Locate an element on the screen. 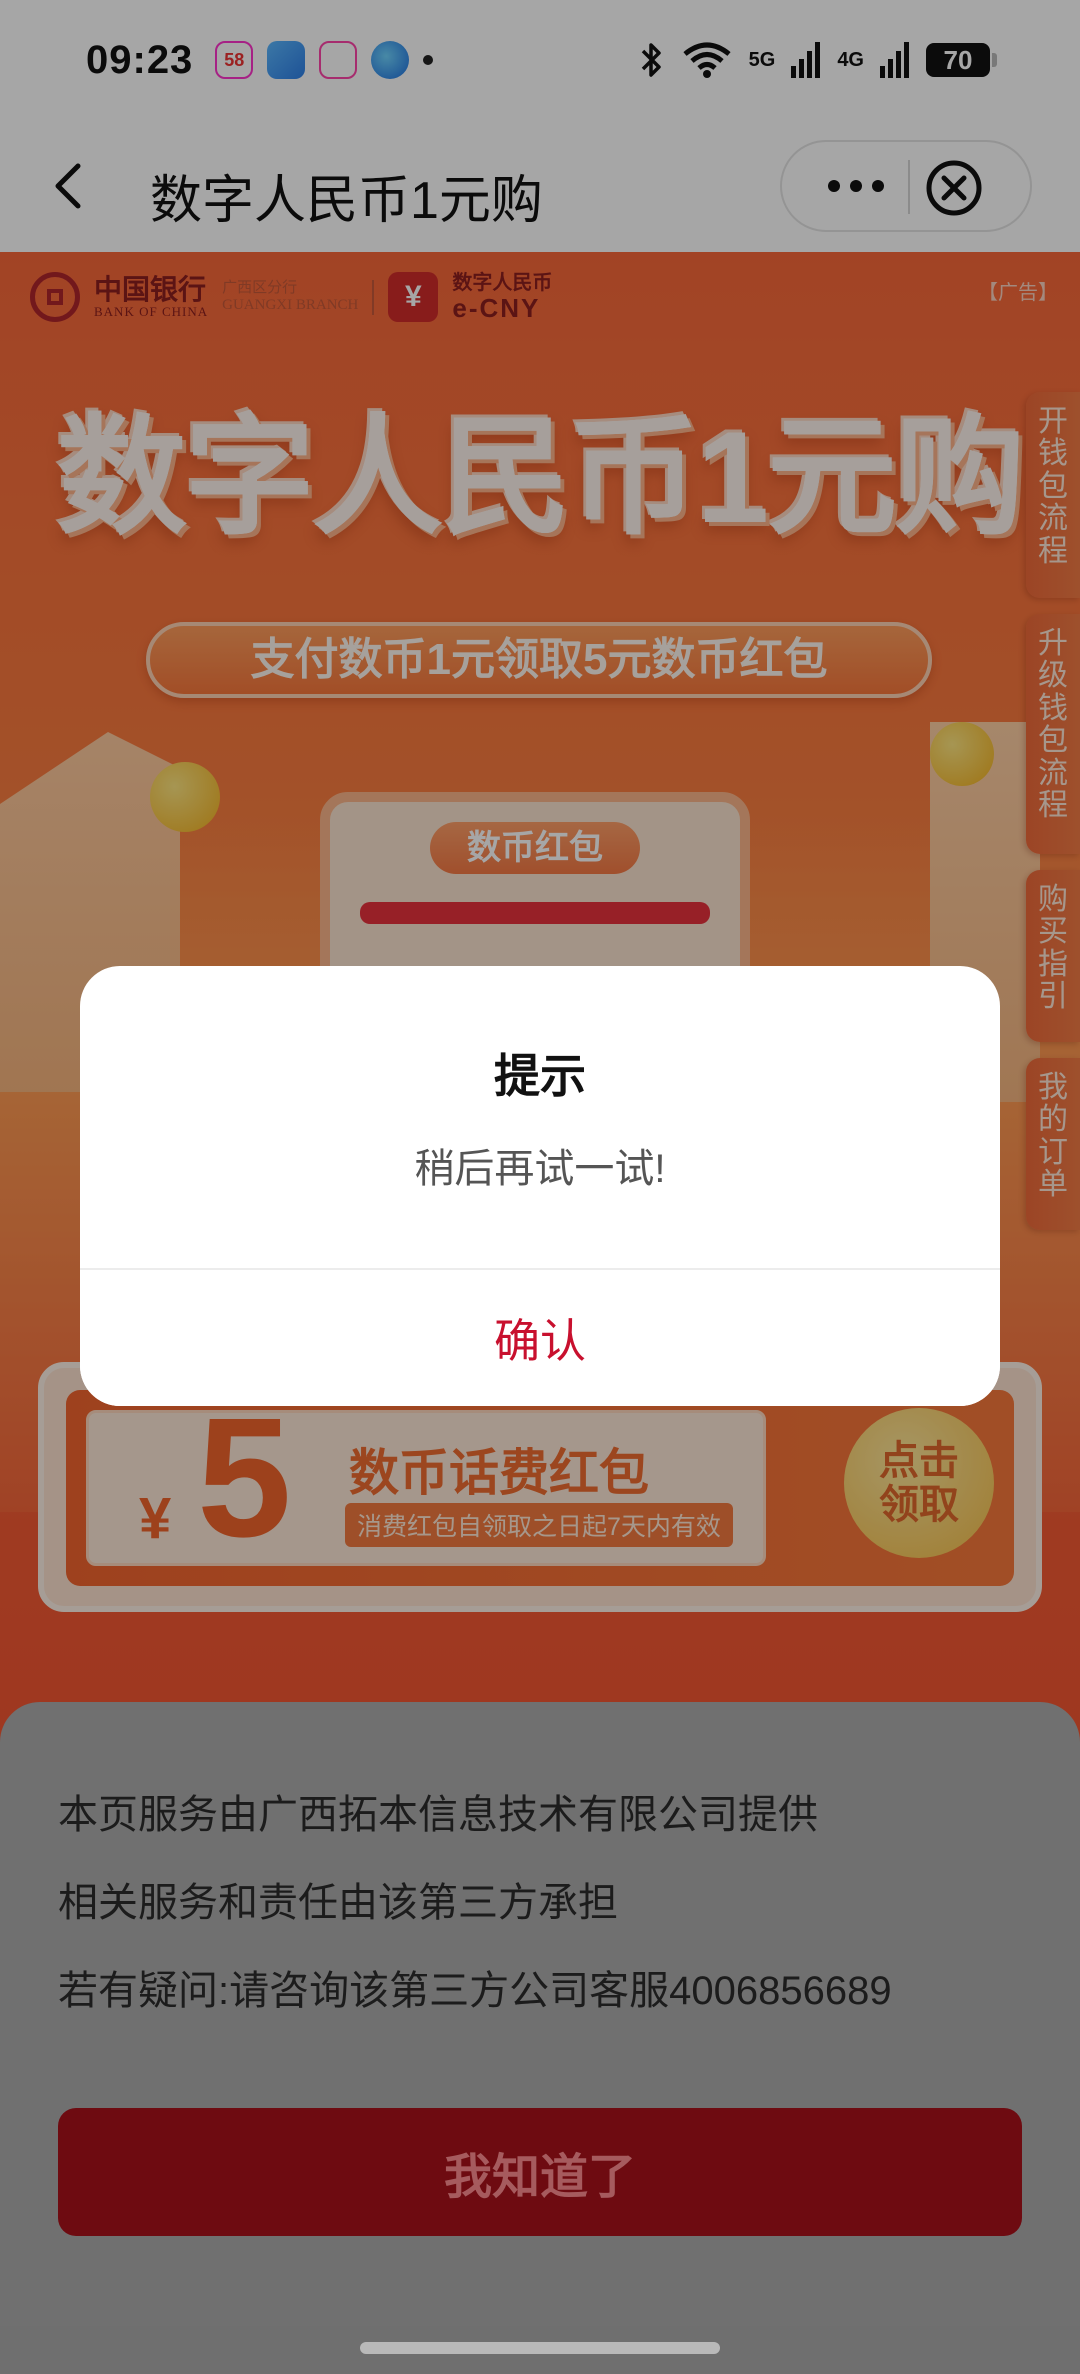 The width and height of the screenshot is (1080, 2374). notice-line-2: 相关服务和责任由该第三方承担 is located at coordinates (338, 1903).